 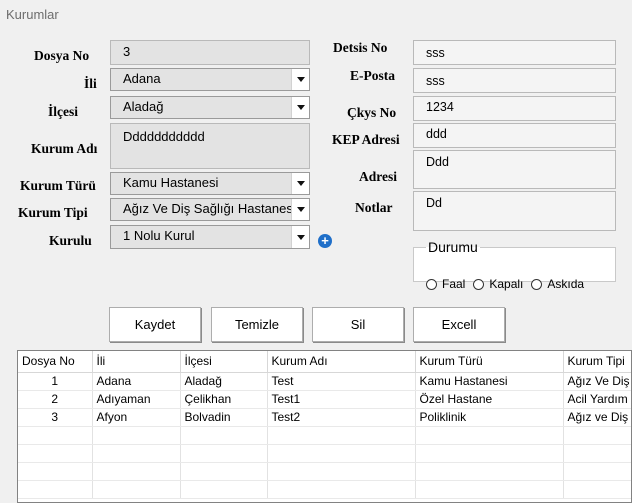 I want to click on ilcesi-label: İlçesi, so click(x=63, y=111).